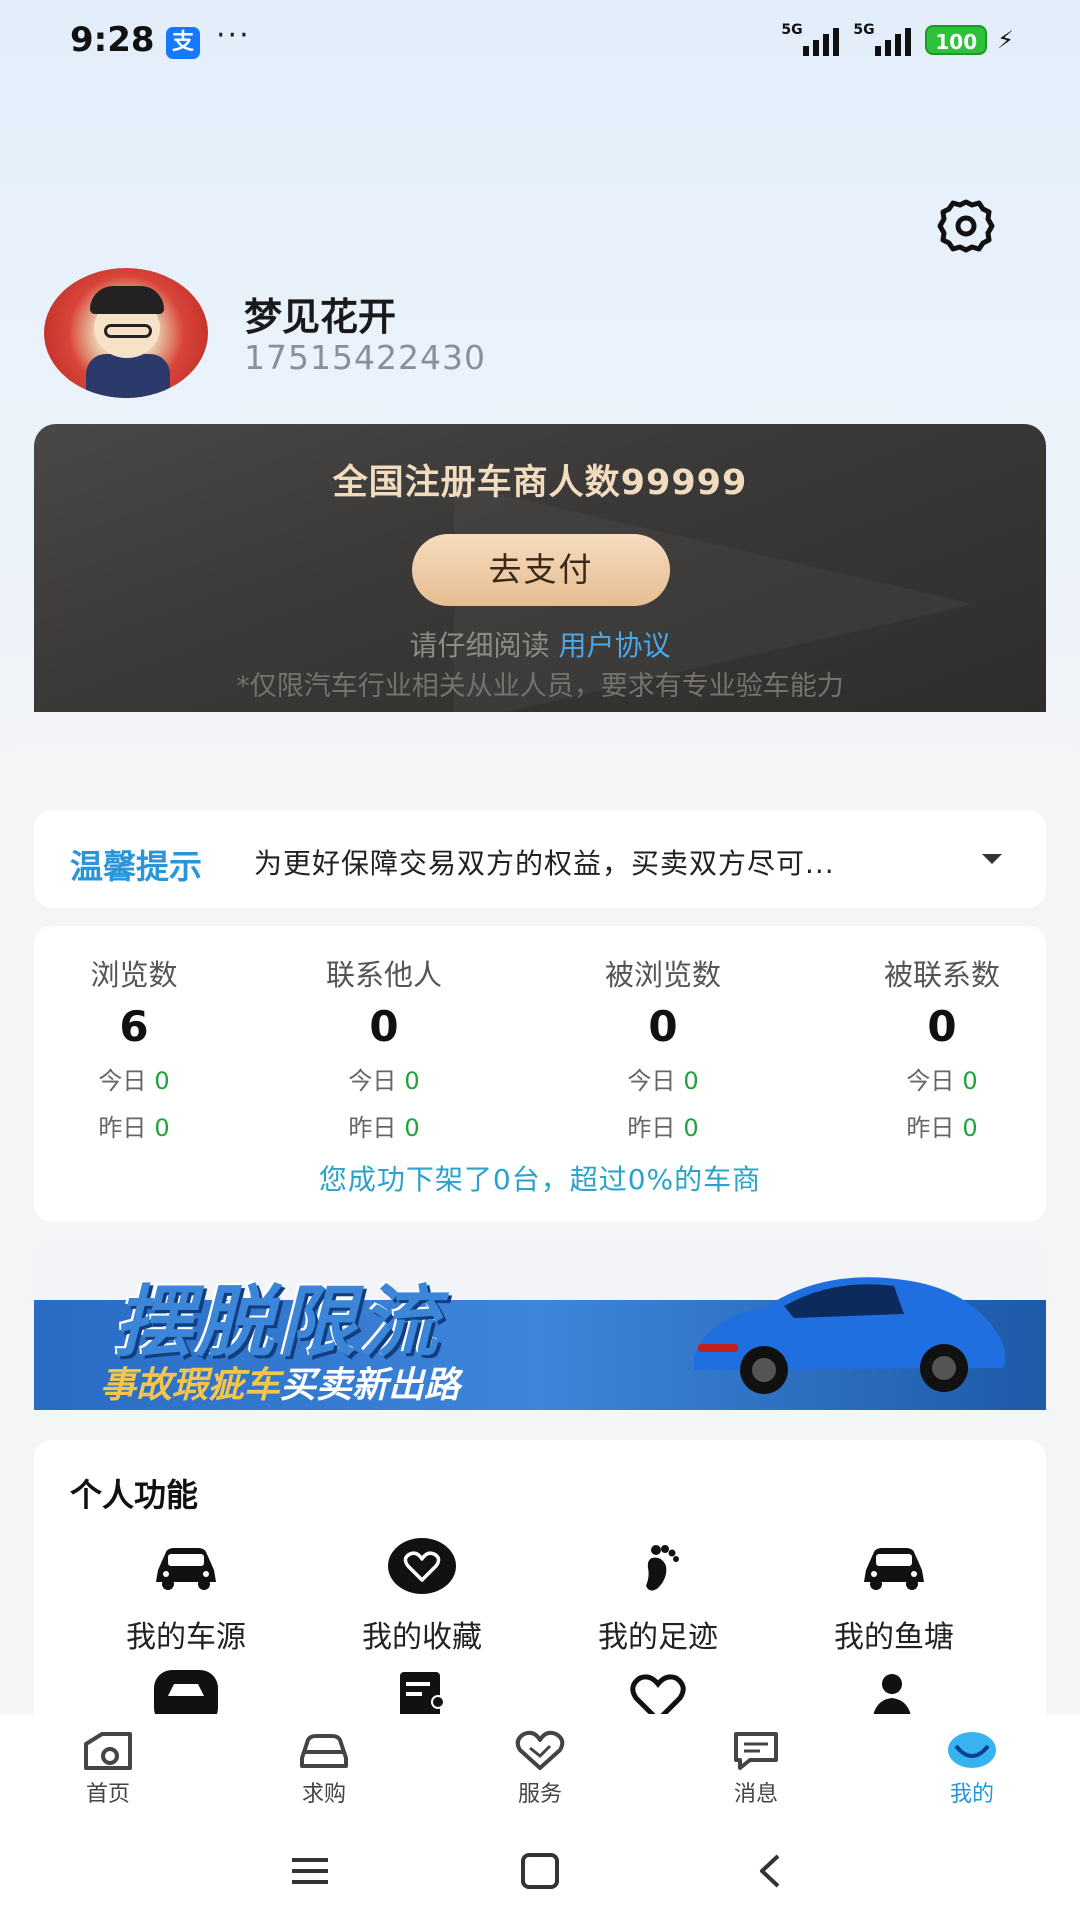  I want to click on profile-icon, so click(972, 1750).